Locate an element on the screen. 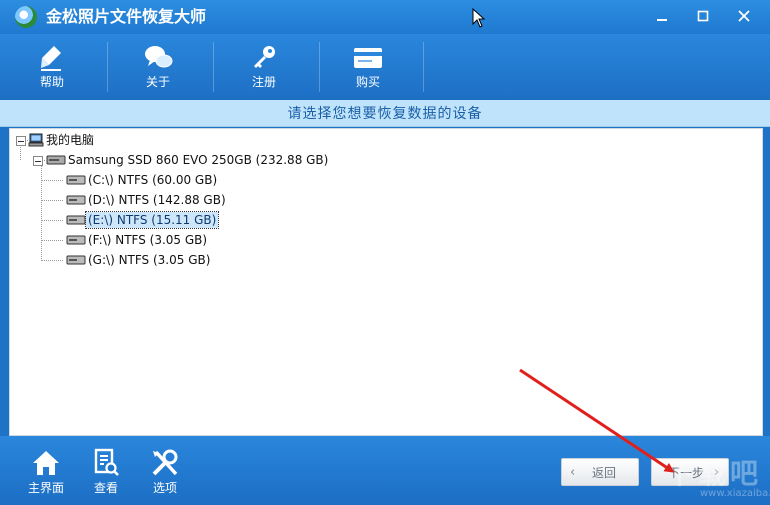  help-button: 帮助 is located at coordinates (52, 67).